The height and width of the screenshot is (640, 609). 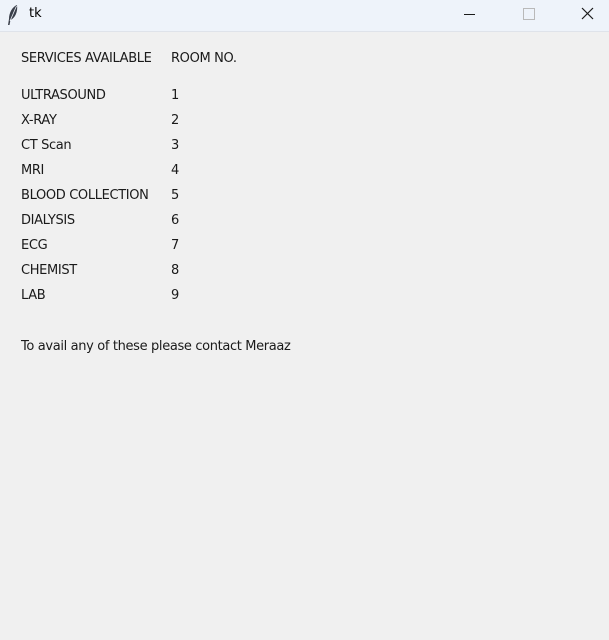 I want to click on service-name: DIALYSIS, so click(x=48, y=220).